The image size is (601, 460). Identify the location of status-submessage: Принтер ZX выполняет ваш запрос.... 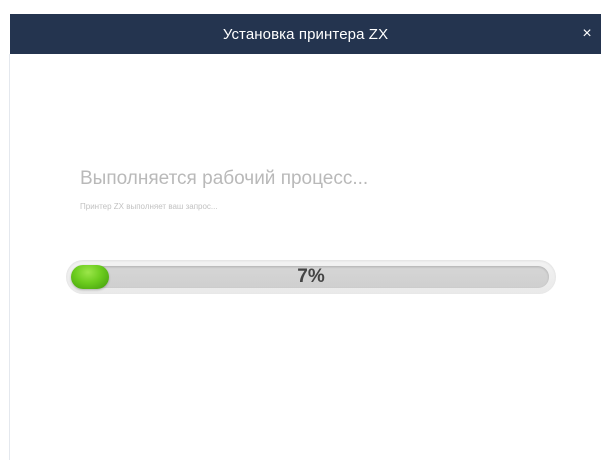
(149, 206).